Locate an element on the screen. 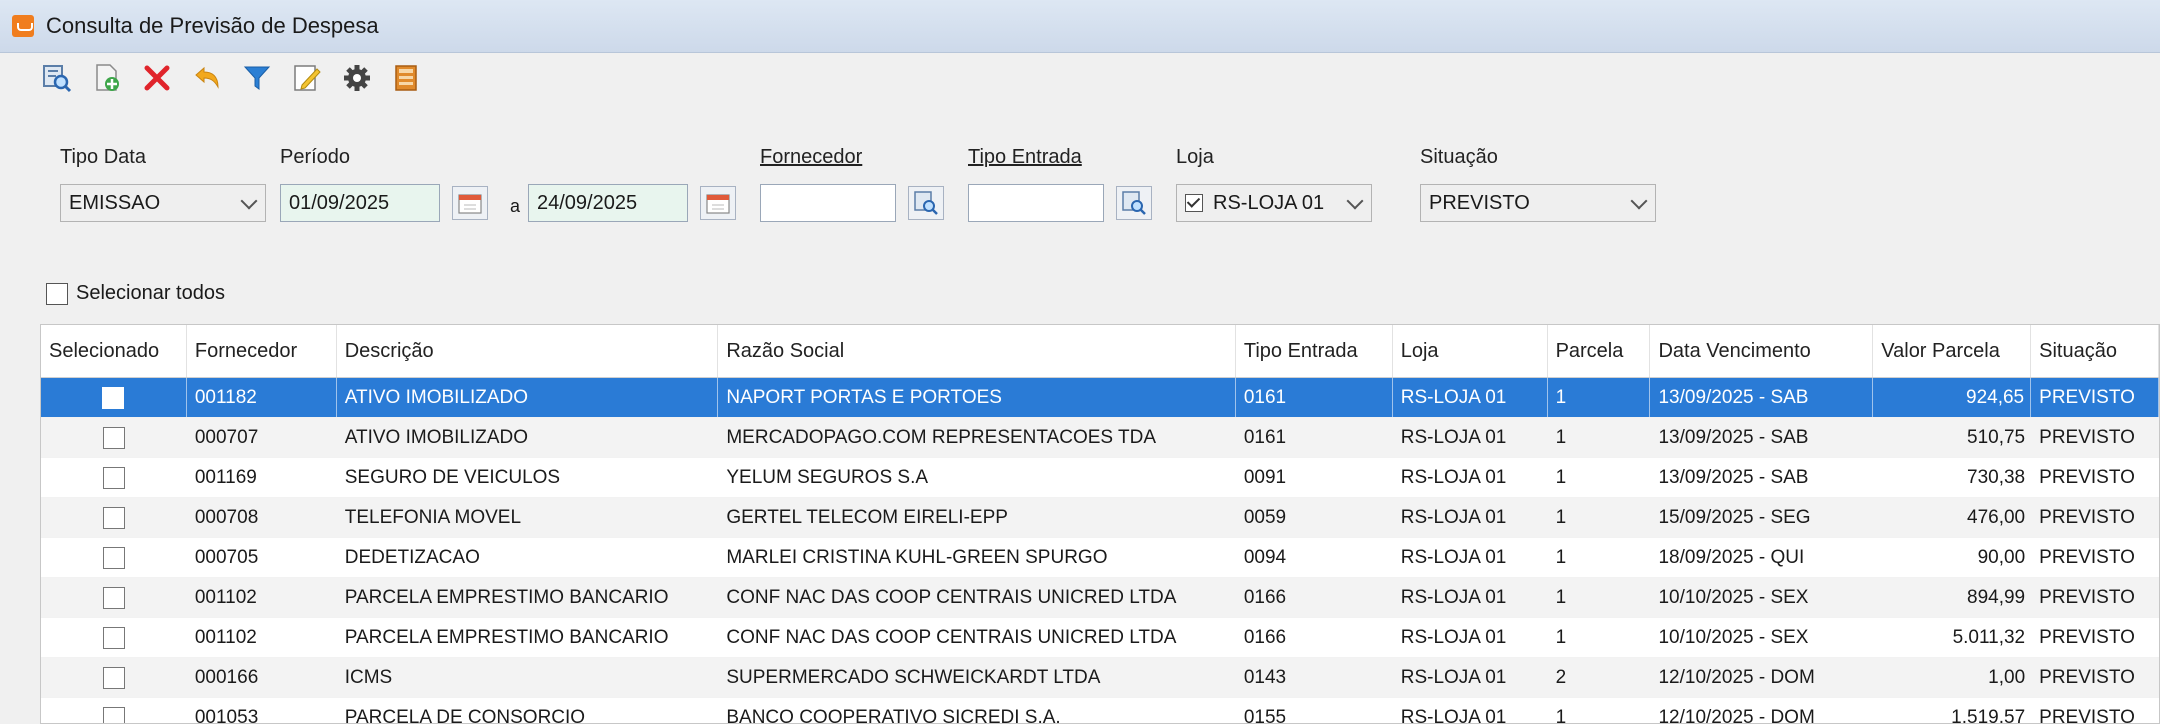  calendar-icon is located at coordinates (718, 203).